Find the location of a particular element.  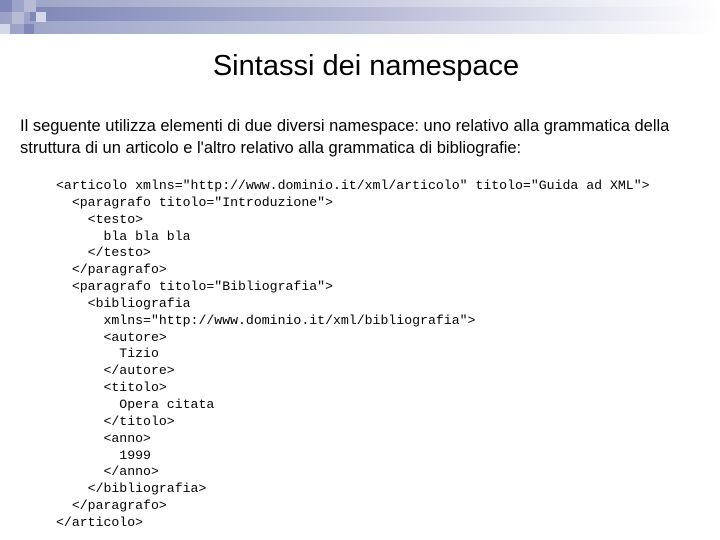

code-line: <titolo> is located at coordinates (111, 388).